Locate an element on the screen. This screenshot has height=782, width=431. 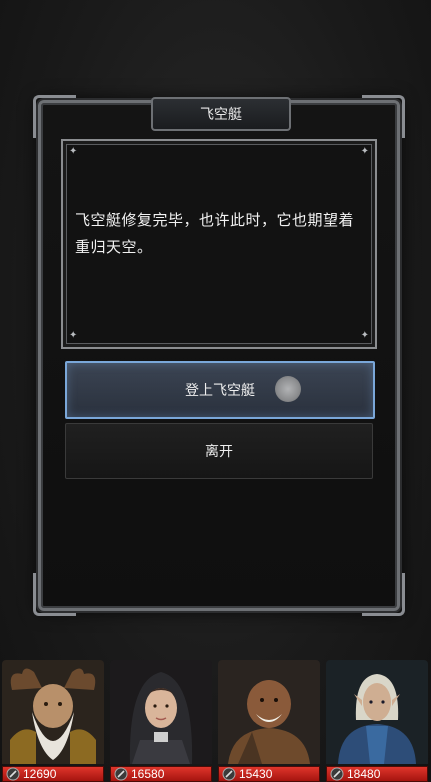
party-member-3: 15430 is located at coordinates (269, 721).